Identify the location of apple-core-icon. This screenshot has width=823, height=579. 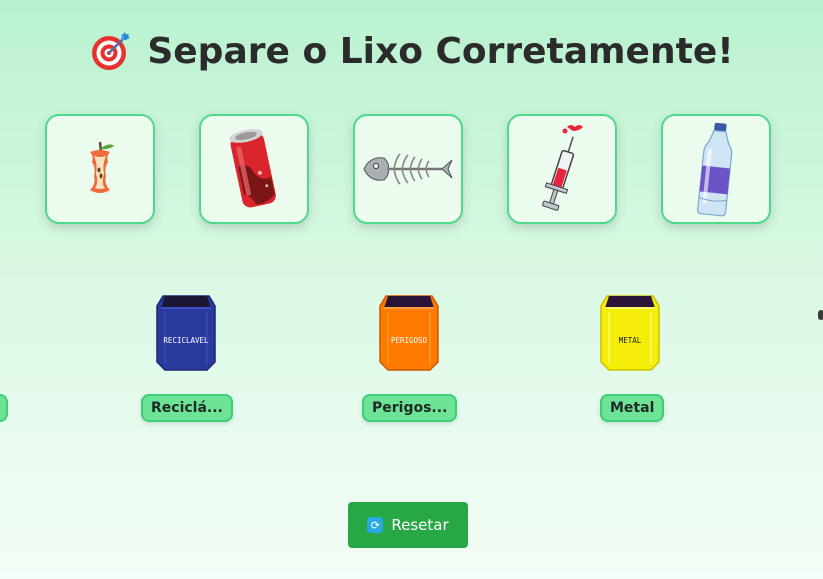
(102, 167).